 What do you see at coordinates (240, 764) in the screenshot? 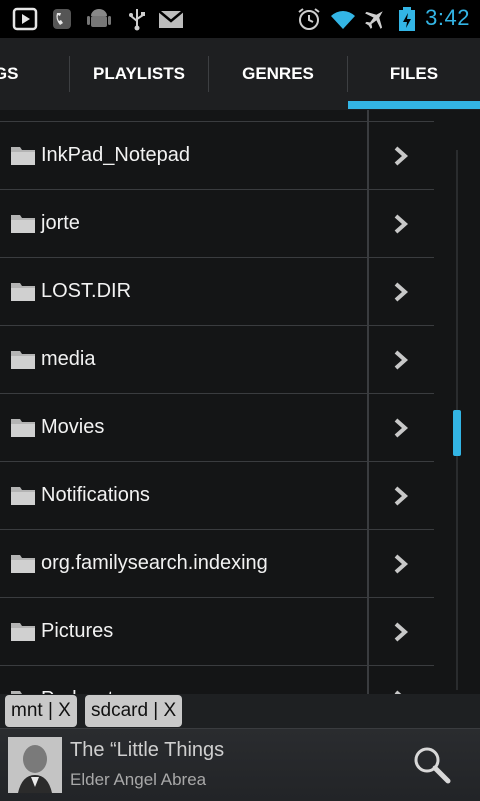
I see `now-playing-bar: The “Little Things Elder Angel Abrea` at bounding box center [240, 764].